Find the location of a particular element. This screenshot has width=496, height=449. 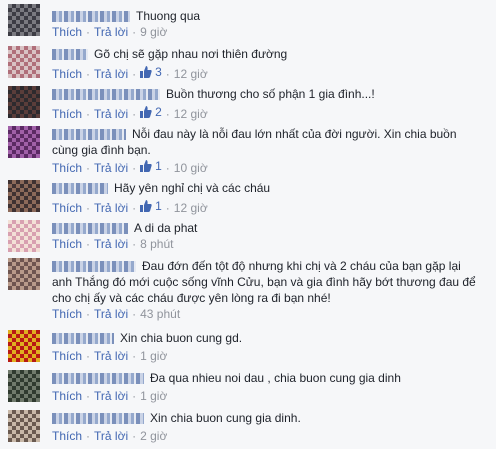

like-count-value: 3 is located at coordinates (158, 72).